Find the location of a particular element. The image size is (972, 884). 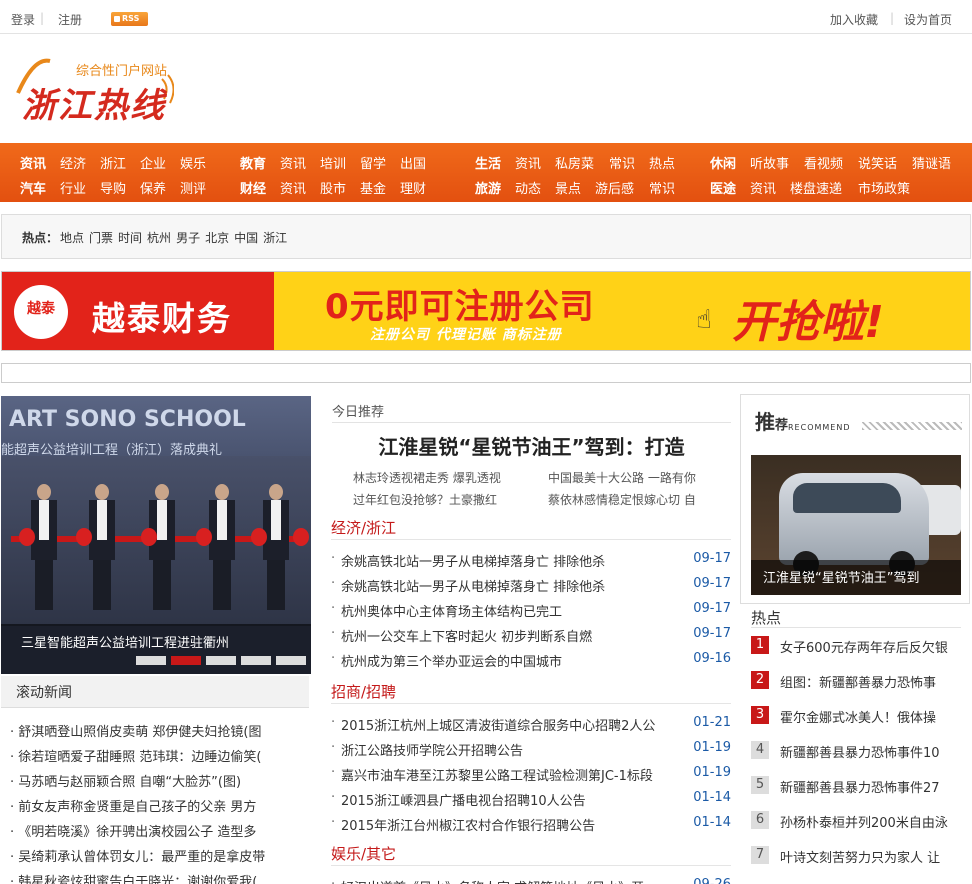

nav-link: 说笑话 is located at coordinates (877, 162).